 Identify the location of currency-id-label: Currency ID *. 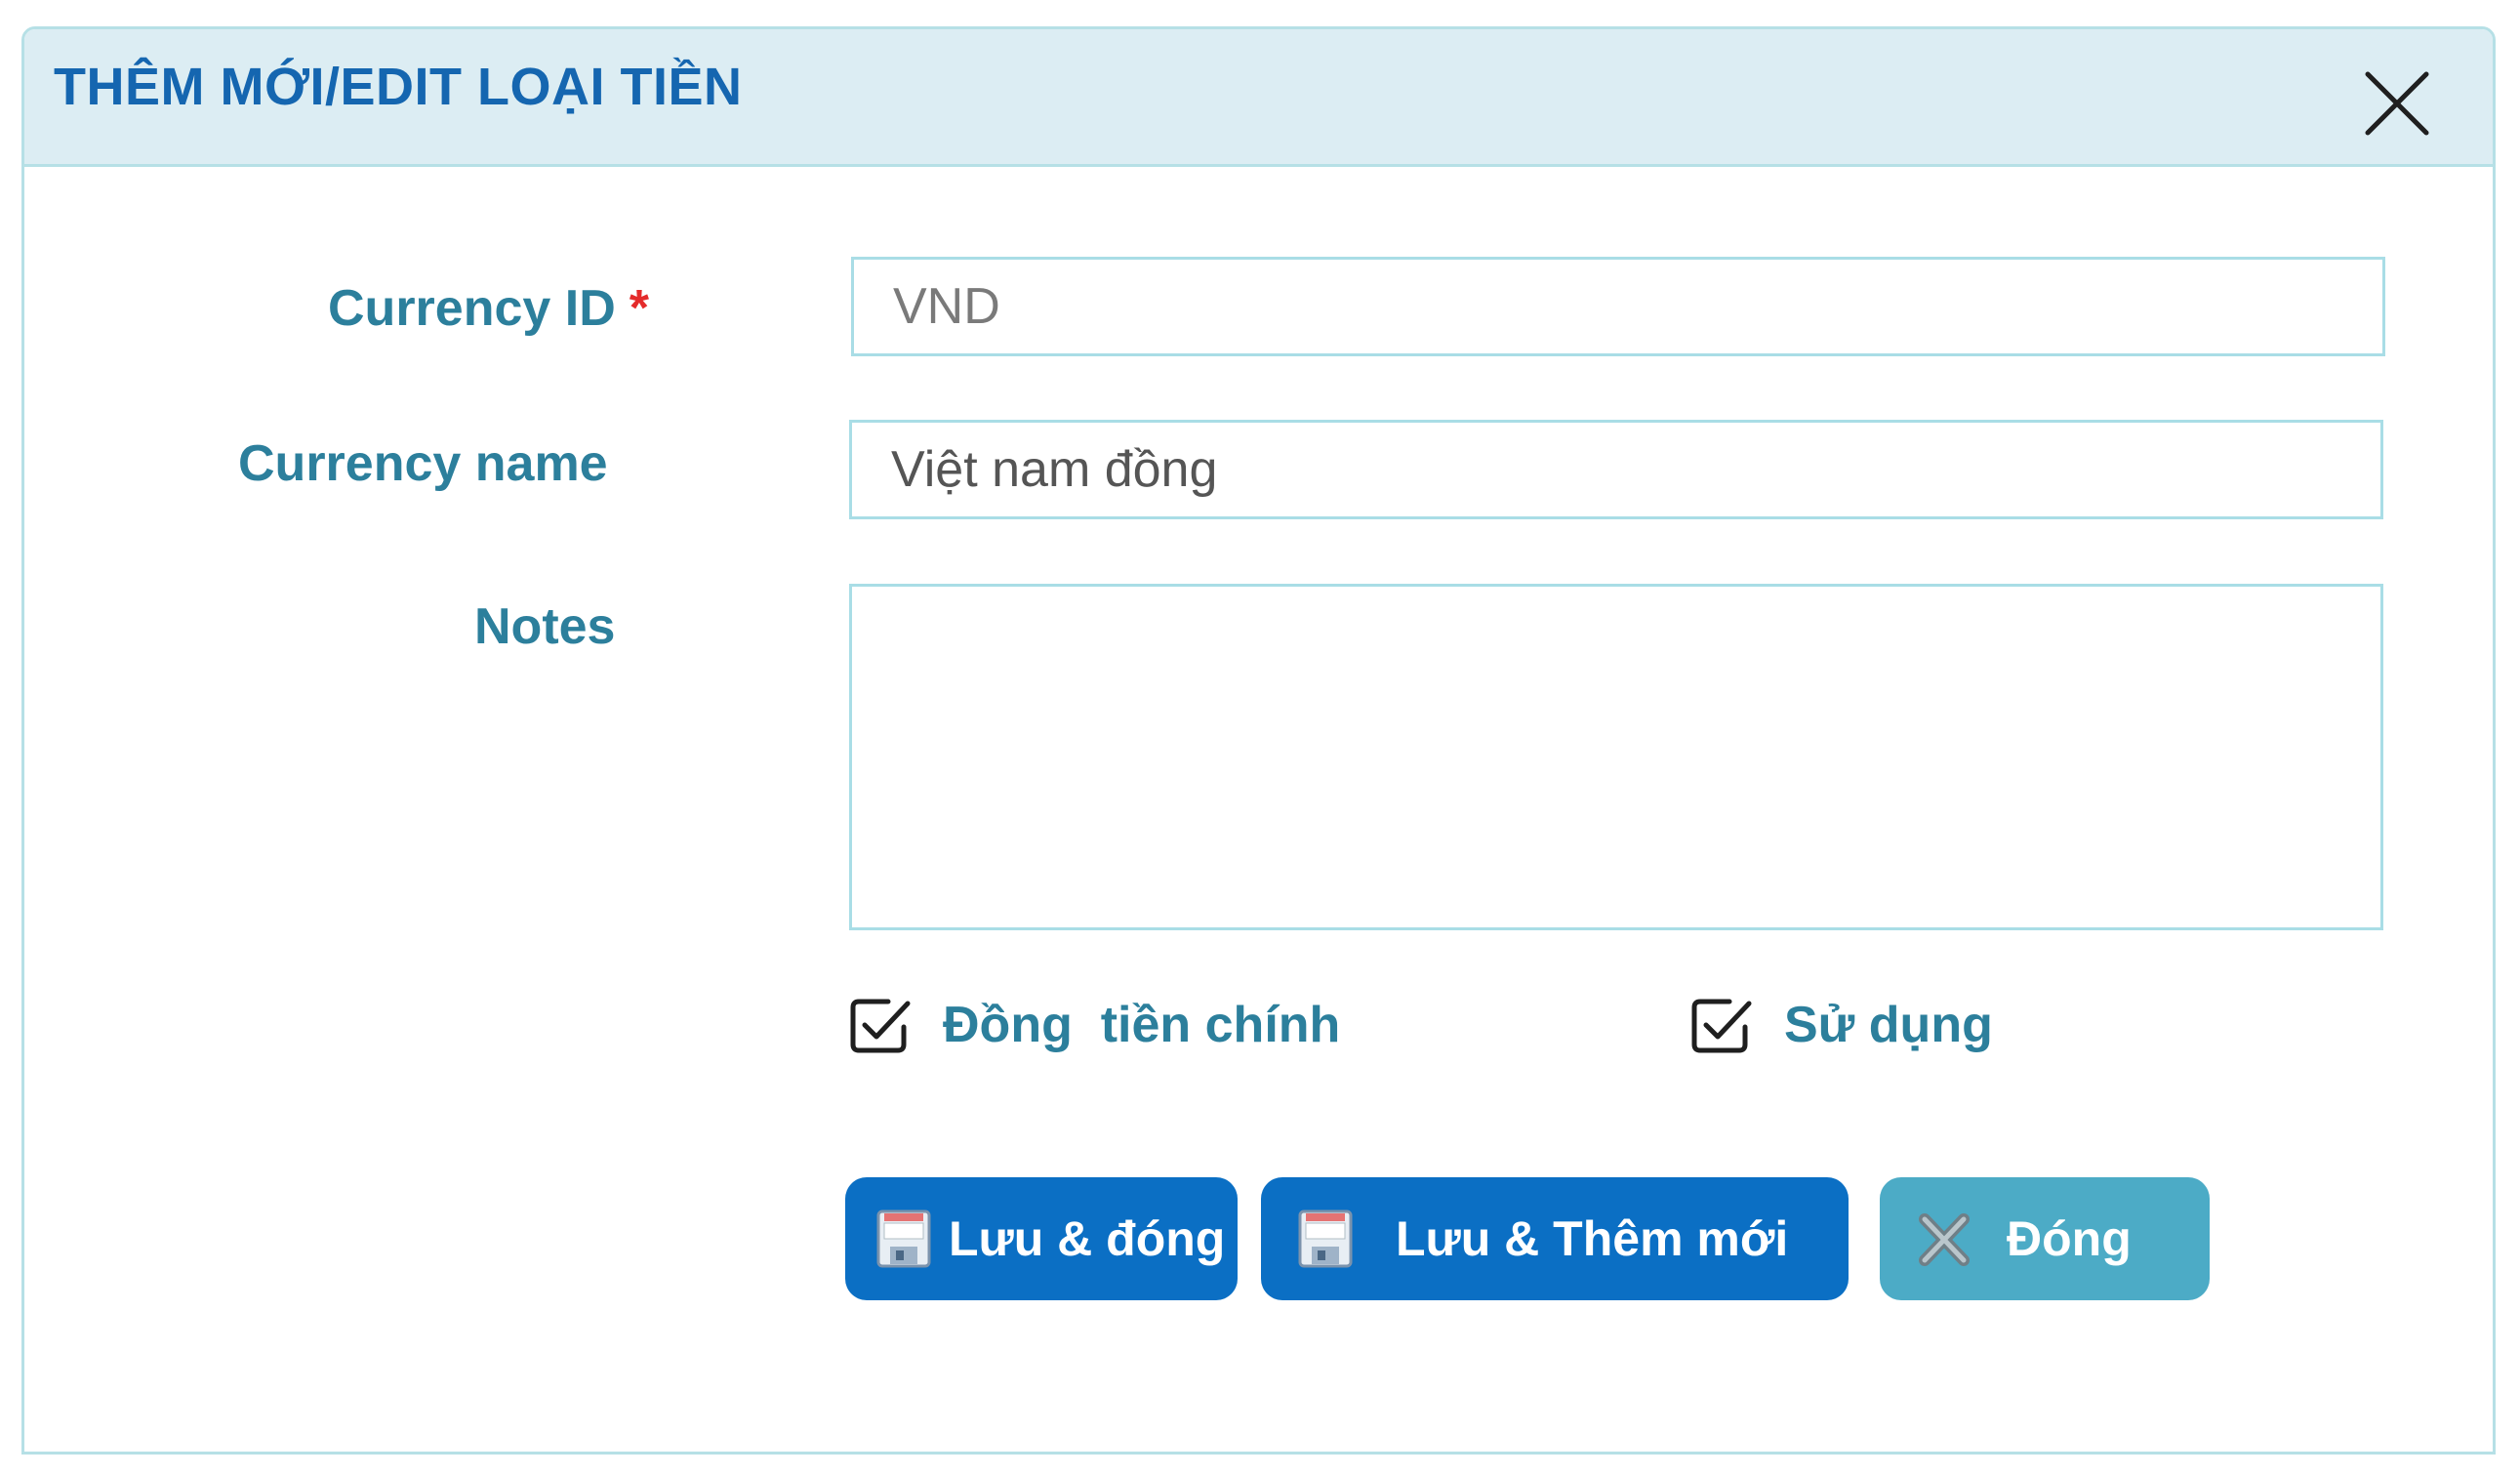
(488, 308).